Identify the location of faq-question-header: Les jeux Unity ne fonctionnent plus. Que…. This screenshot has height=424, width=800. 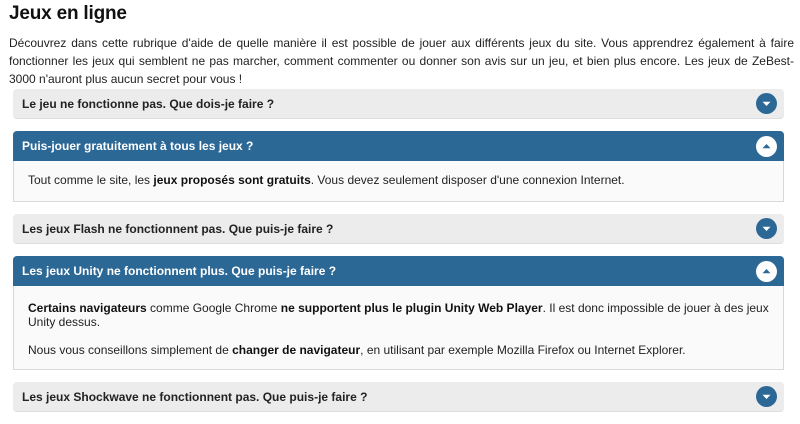
(398, 271).